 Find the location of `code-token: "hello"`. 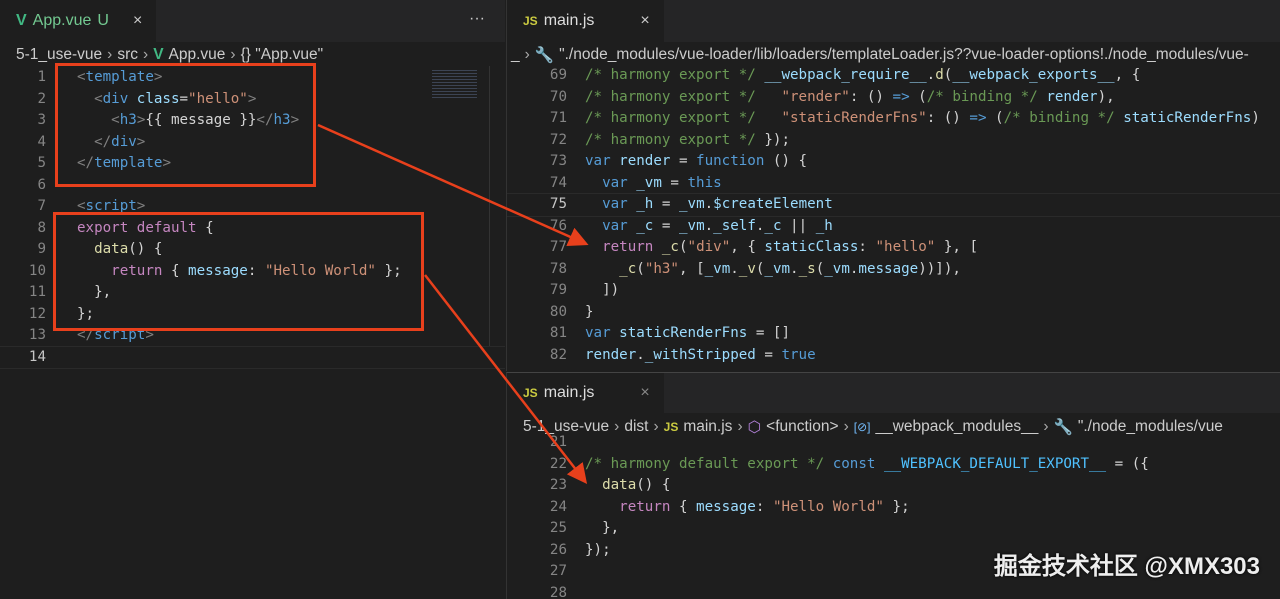

code-token: "hello" is located at coordinates (905, 247).